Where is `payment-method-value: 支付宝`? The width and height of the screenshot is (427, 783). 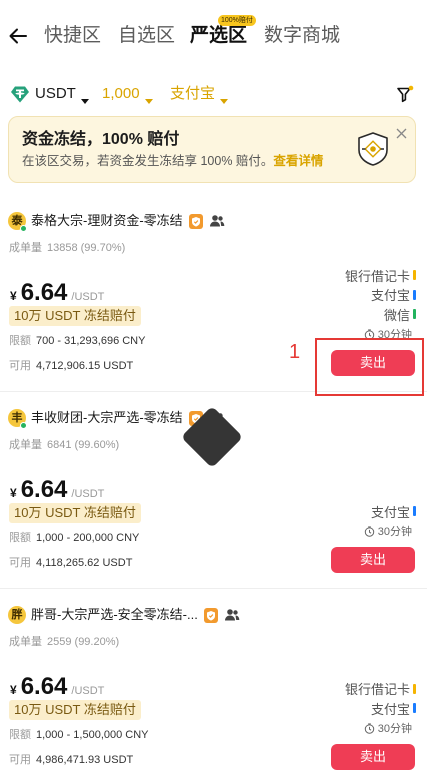 payment-method-value: 支付宝 is located at coordinates (193, 93).